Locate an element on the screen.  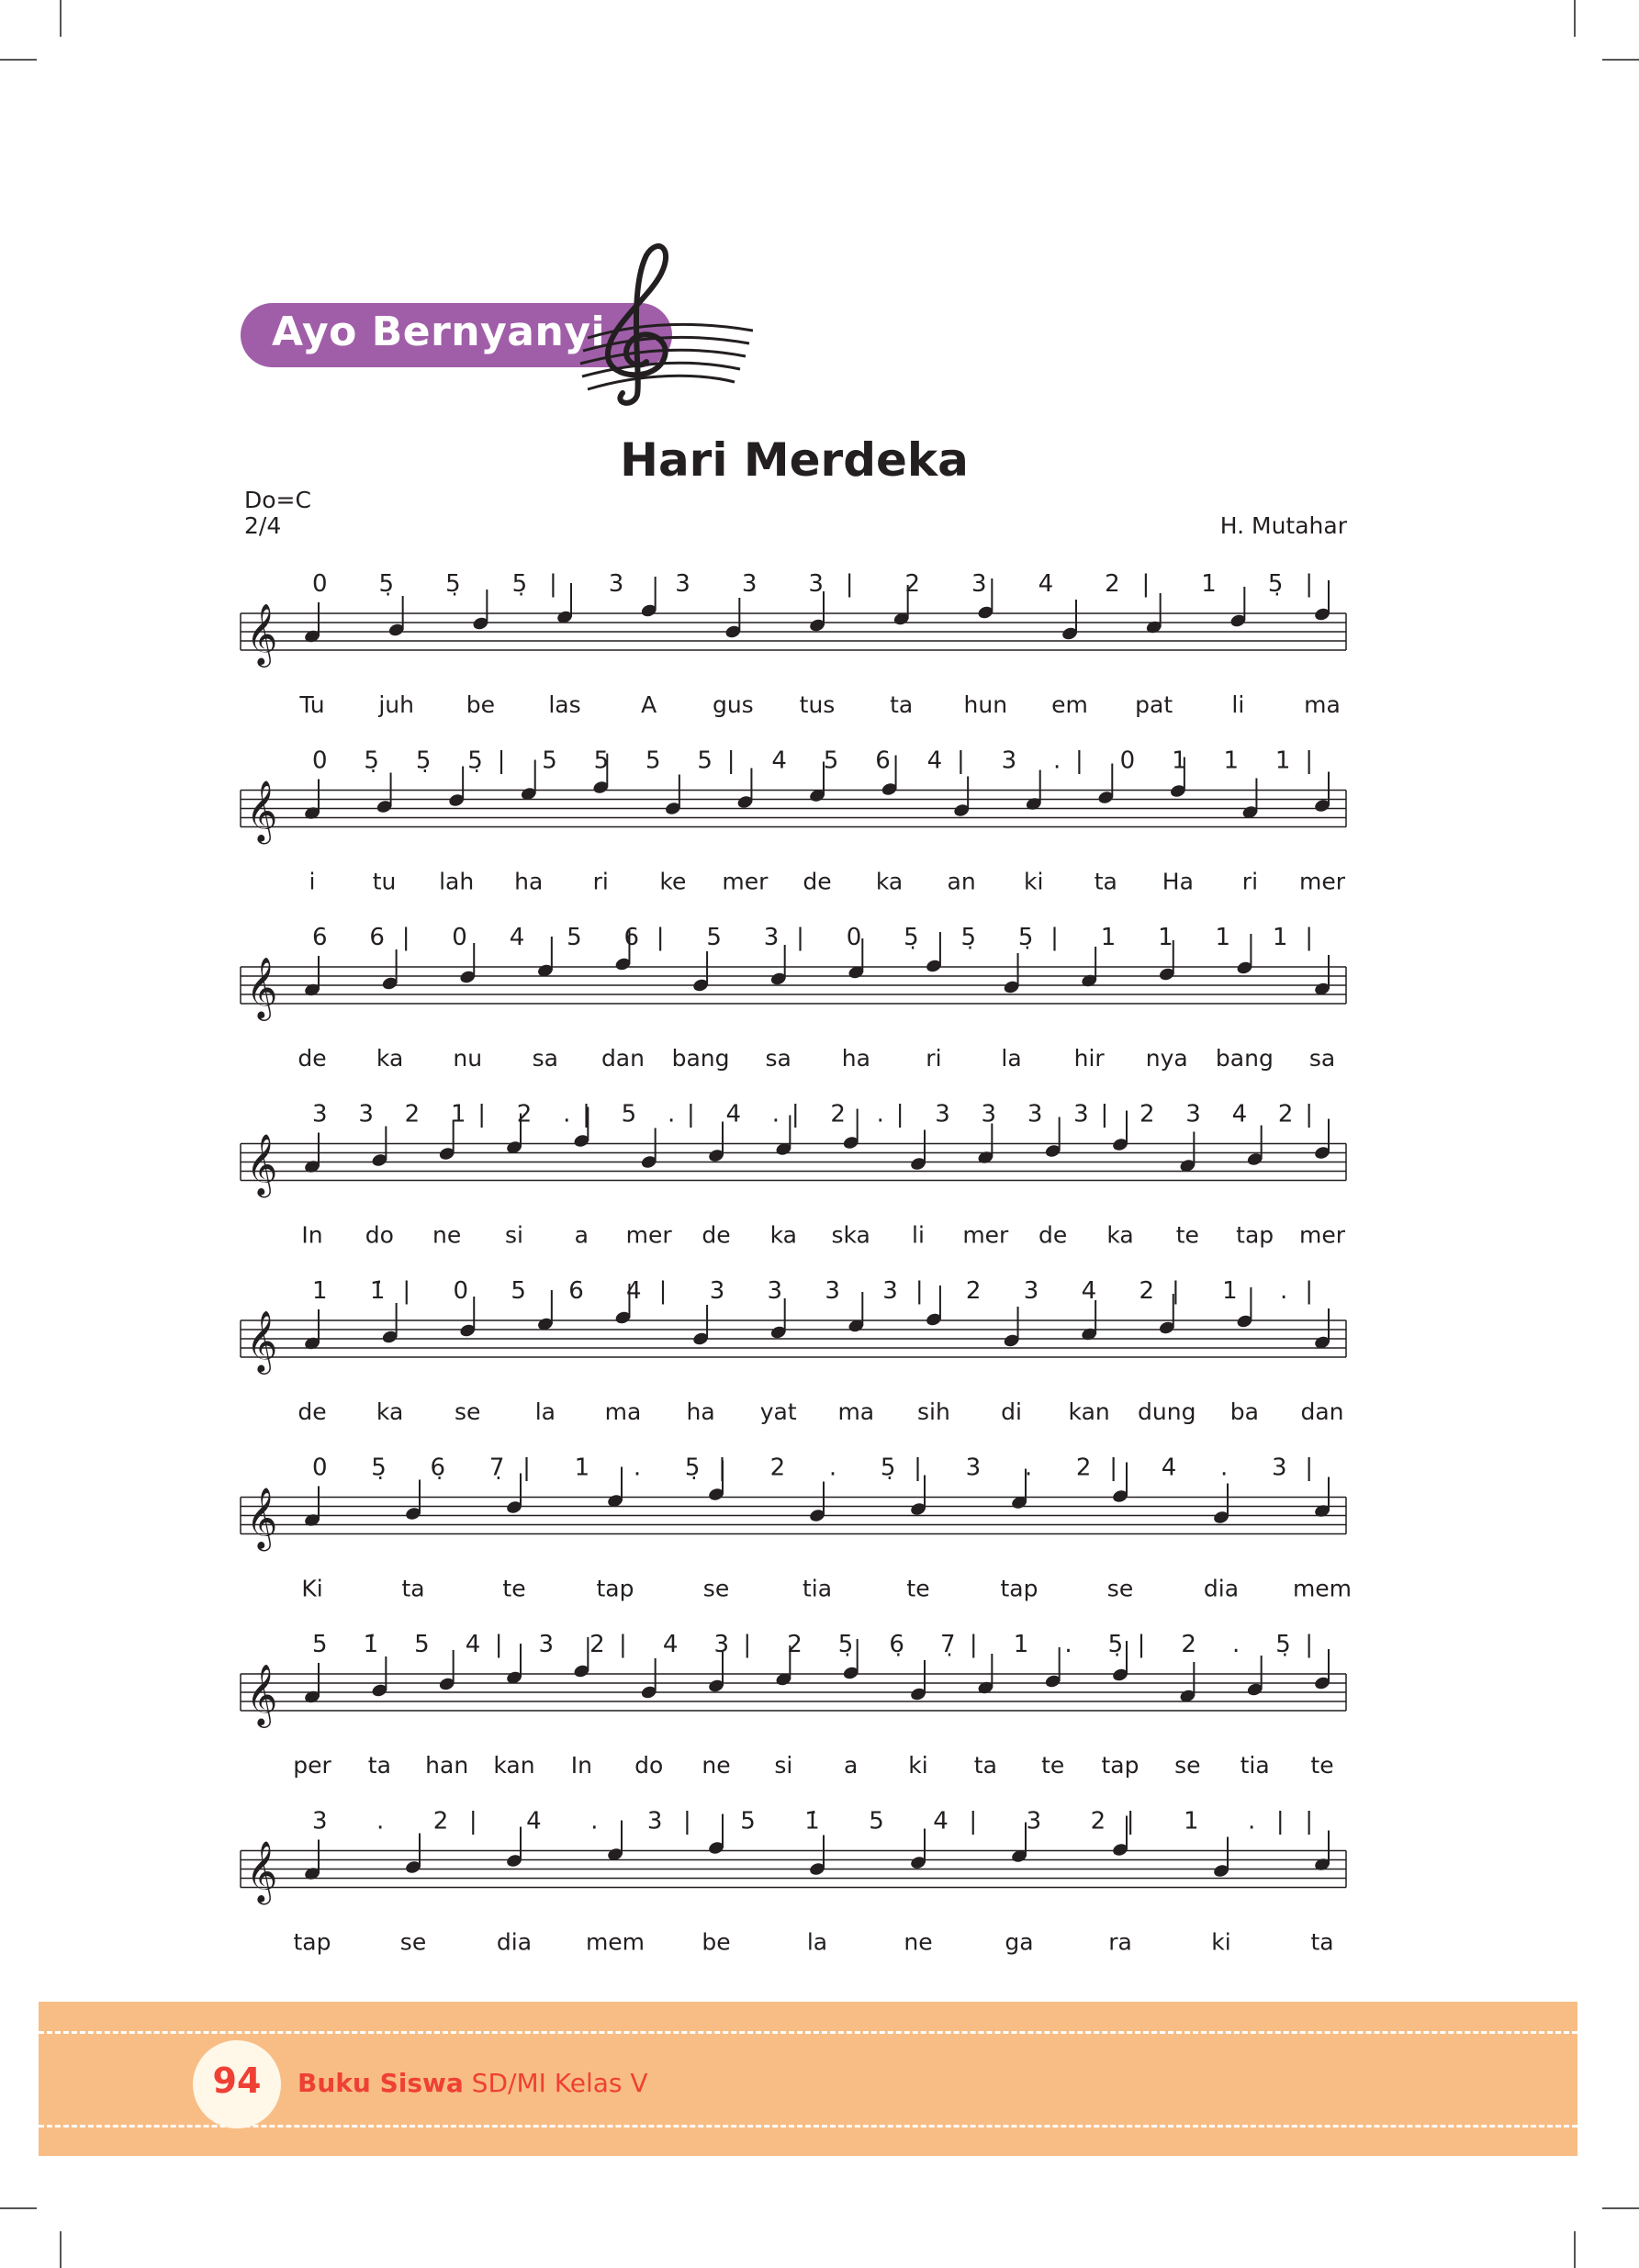
lyric-syllable: an is located at coordinates (962, 882).